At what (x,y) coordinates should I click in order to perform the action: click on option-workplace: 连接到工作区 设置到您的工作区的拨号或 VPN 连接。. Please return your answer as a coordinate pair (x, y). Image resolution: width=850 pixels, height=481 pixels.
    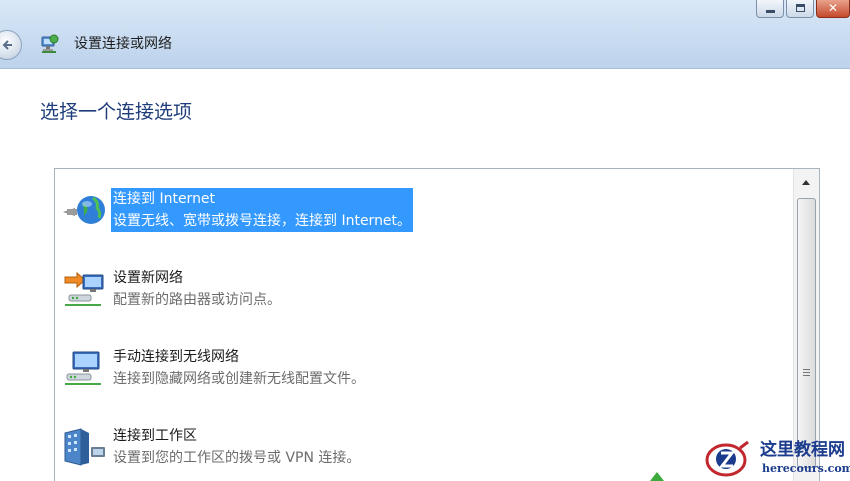
    Looking at the image, I should click on (424, 448).